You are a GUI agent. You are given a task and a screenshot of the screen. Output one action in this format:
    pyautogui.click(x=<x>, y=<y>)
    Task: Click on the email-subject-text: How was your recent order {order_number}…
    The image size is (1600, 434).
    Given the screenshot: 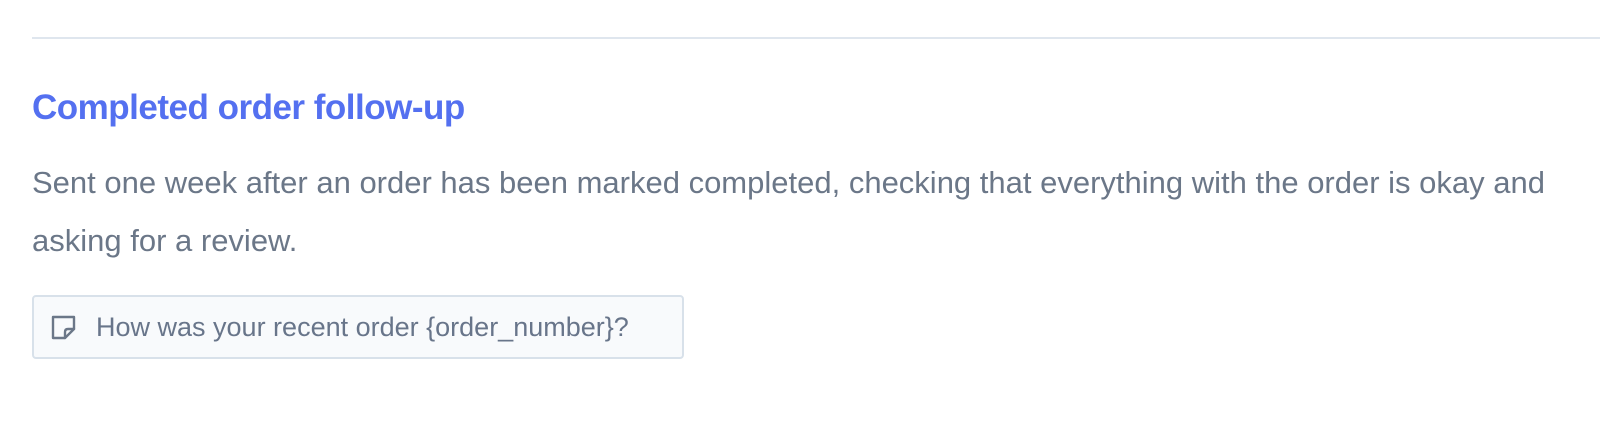 What is the action you would take?
    pyautogui.click(x=362, y=327)
    